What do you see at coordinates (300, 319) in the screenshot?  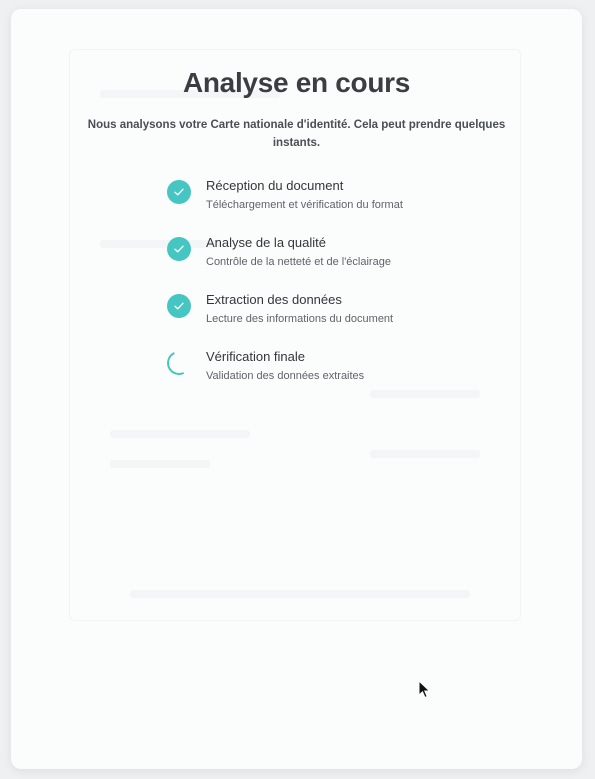 I see `step-description: Lecture des informations du document` at bounding box center [300, 319].